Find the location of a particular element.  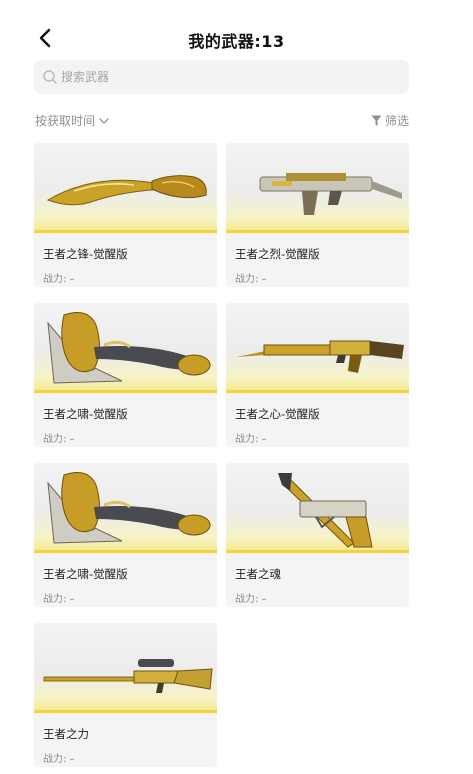

search-bar is located at coordinates (221, 77).